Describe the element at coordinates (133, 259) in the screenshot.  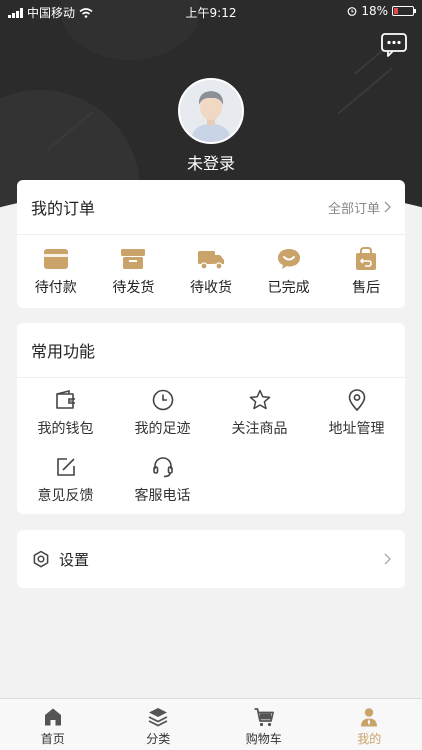
I see `box-icon` at that location.